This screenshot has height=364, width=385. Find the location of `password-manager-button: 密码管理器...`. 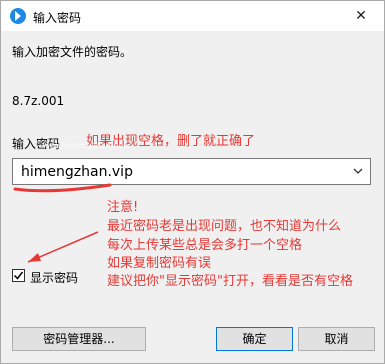

password-manager-button: 密码管理器... is located at coordinates (79, 339).